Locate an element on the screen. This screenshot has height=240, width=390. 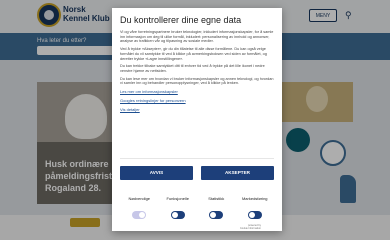
dialog-divider is located at coordinates (197, 158).